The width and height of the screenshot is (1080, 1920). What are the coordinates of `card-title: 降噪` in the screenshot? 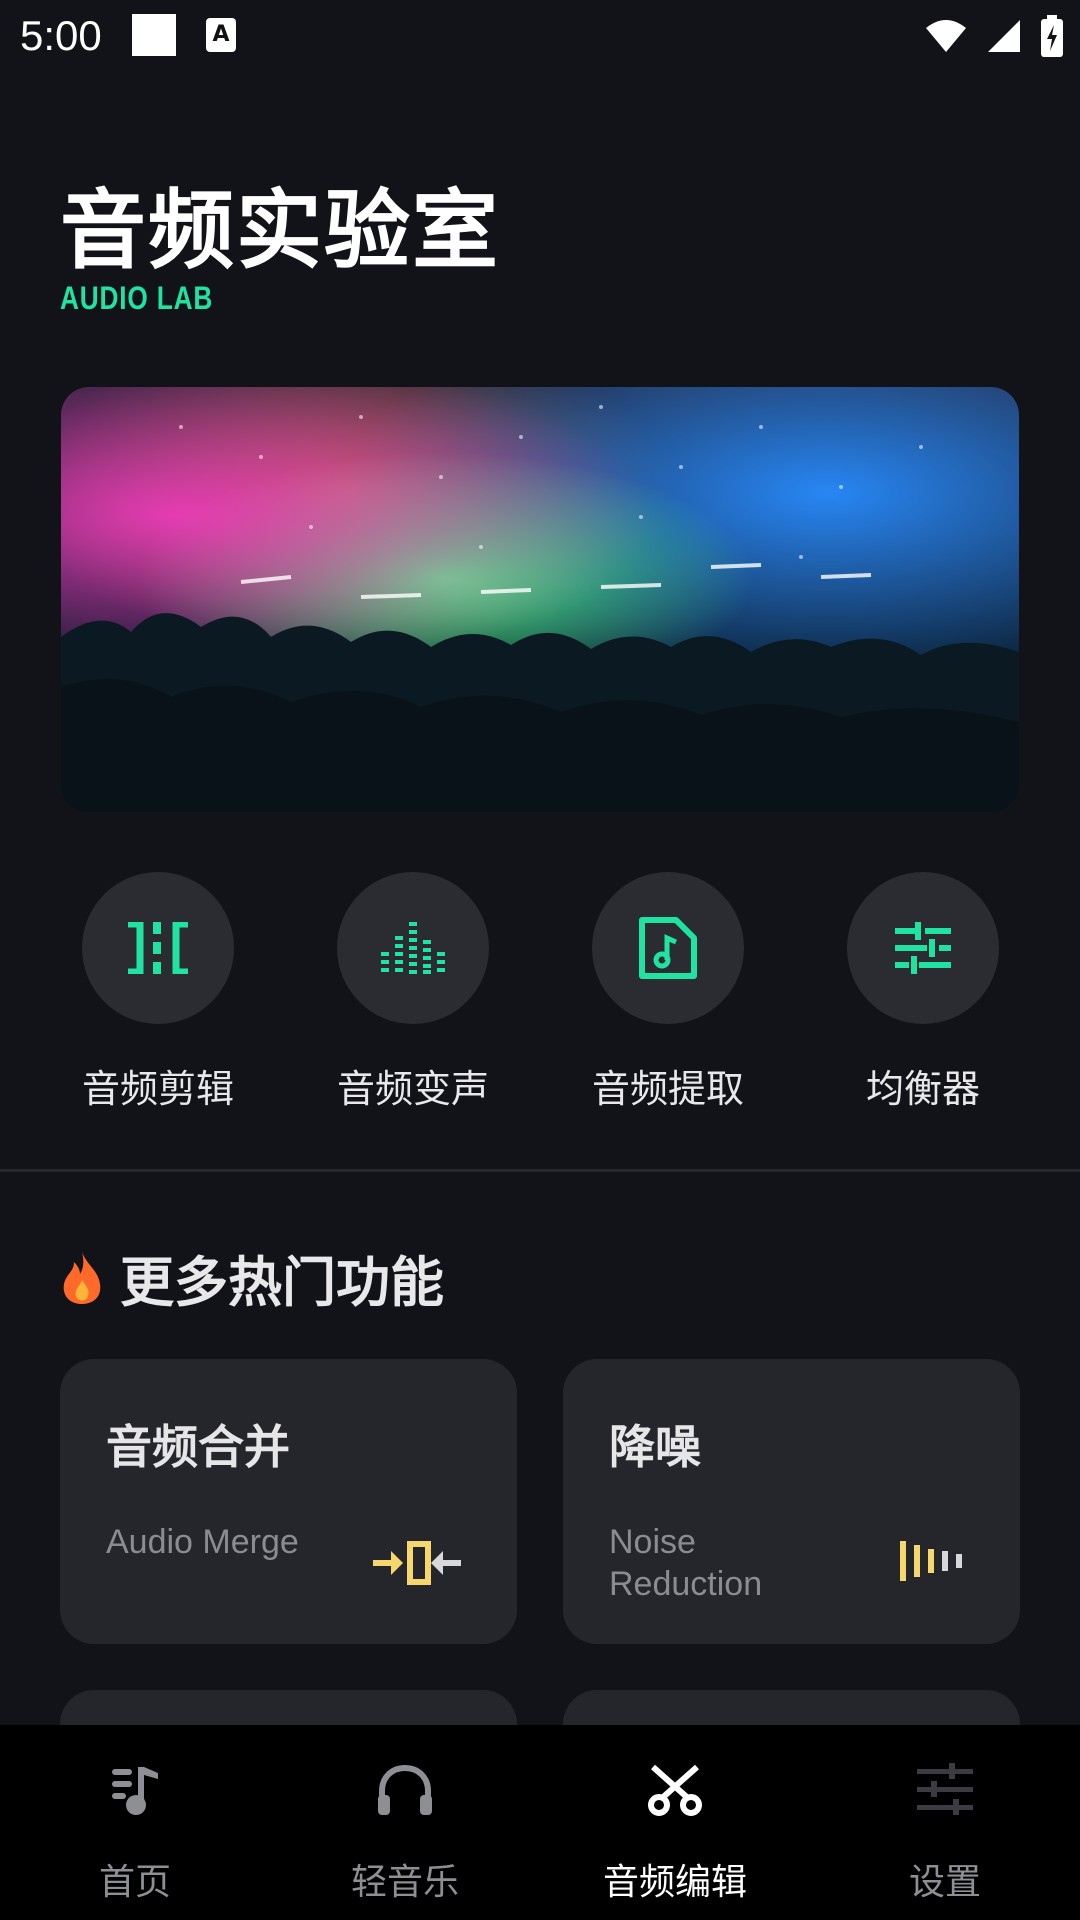 It's located at (655, 1447).